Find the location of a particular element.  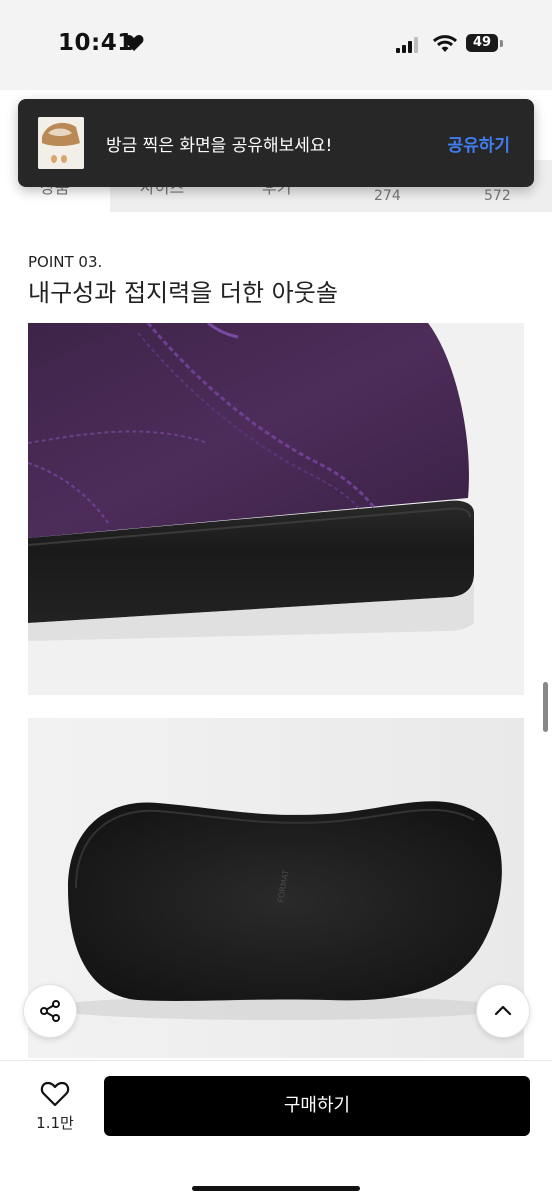

screenshot-share-toast: 방금 찍은 화면을 공유해보세요! 공유하기 is located at coordinates (276, 143).